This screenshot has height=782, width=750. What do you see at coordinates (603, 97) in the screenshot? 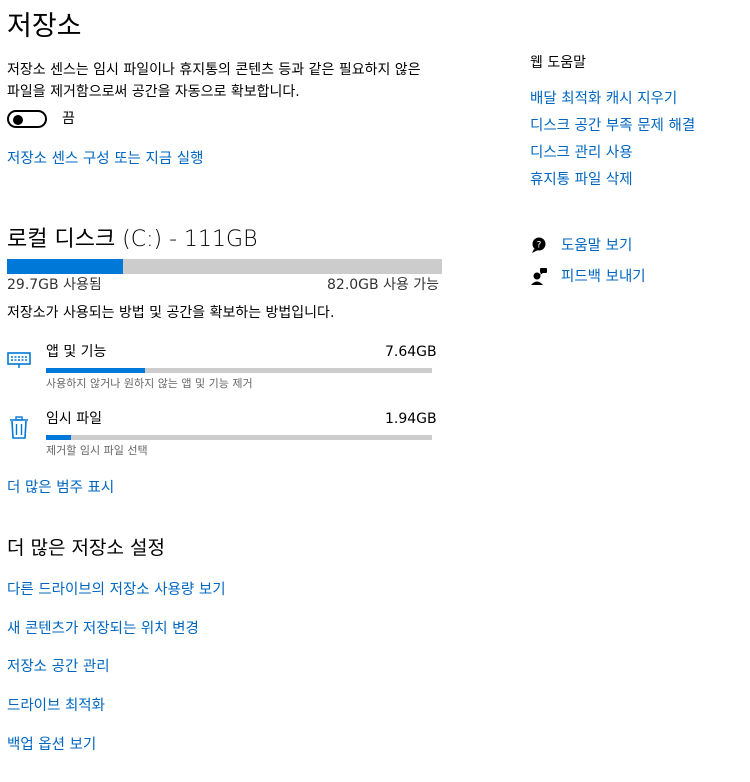
I see `help-link-delivery-cache: 배달 최적화 캐시 지우기` at bounding box center [603, 97].